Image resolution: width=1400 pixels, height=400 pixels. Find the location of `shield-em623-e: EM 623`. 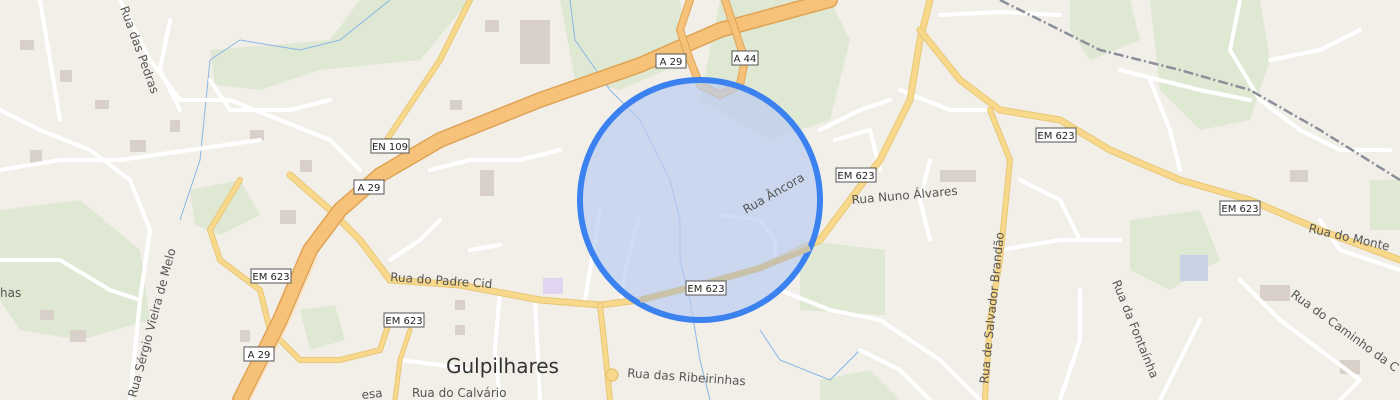

shield-em623-e: EM 623 is located at coordinates (1056, 135).